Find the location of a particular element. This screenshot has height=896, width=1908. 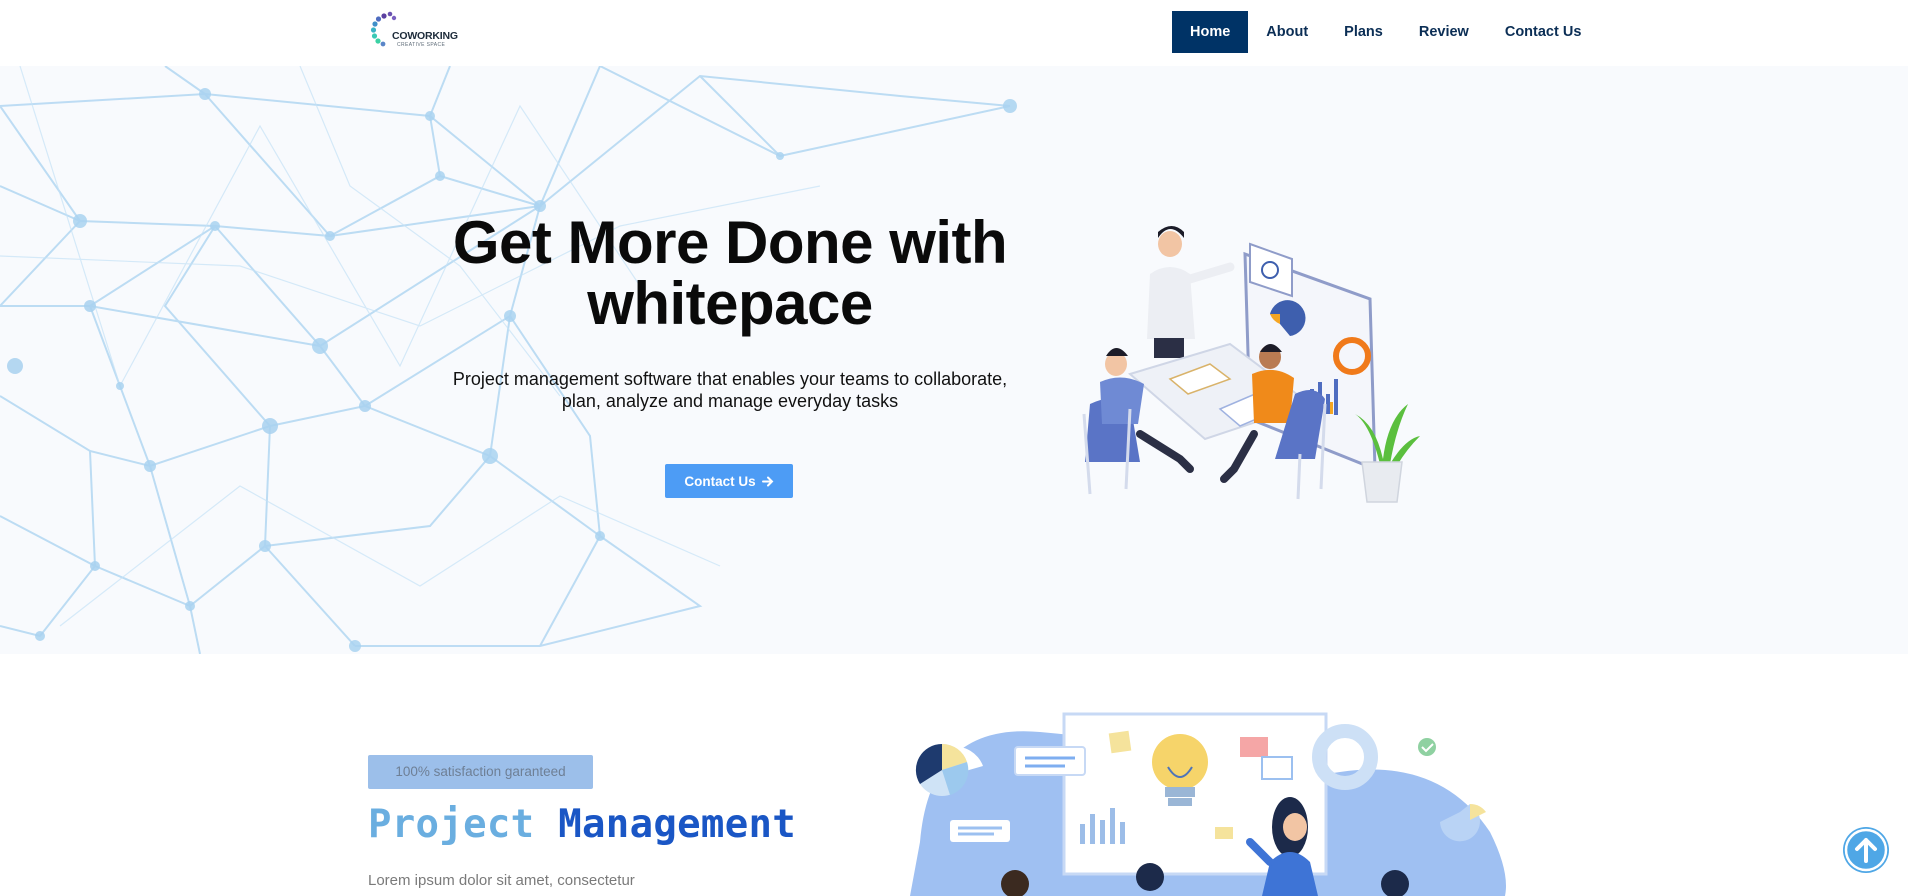

hero-contact-label: Contact Us is located at coordinates (720, 481).